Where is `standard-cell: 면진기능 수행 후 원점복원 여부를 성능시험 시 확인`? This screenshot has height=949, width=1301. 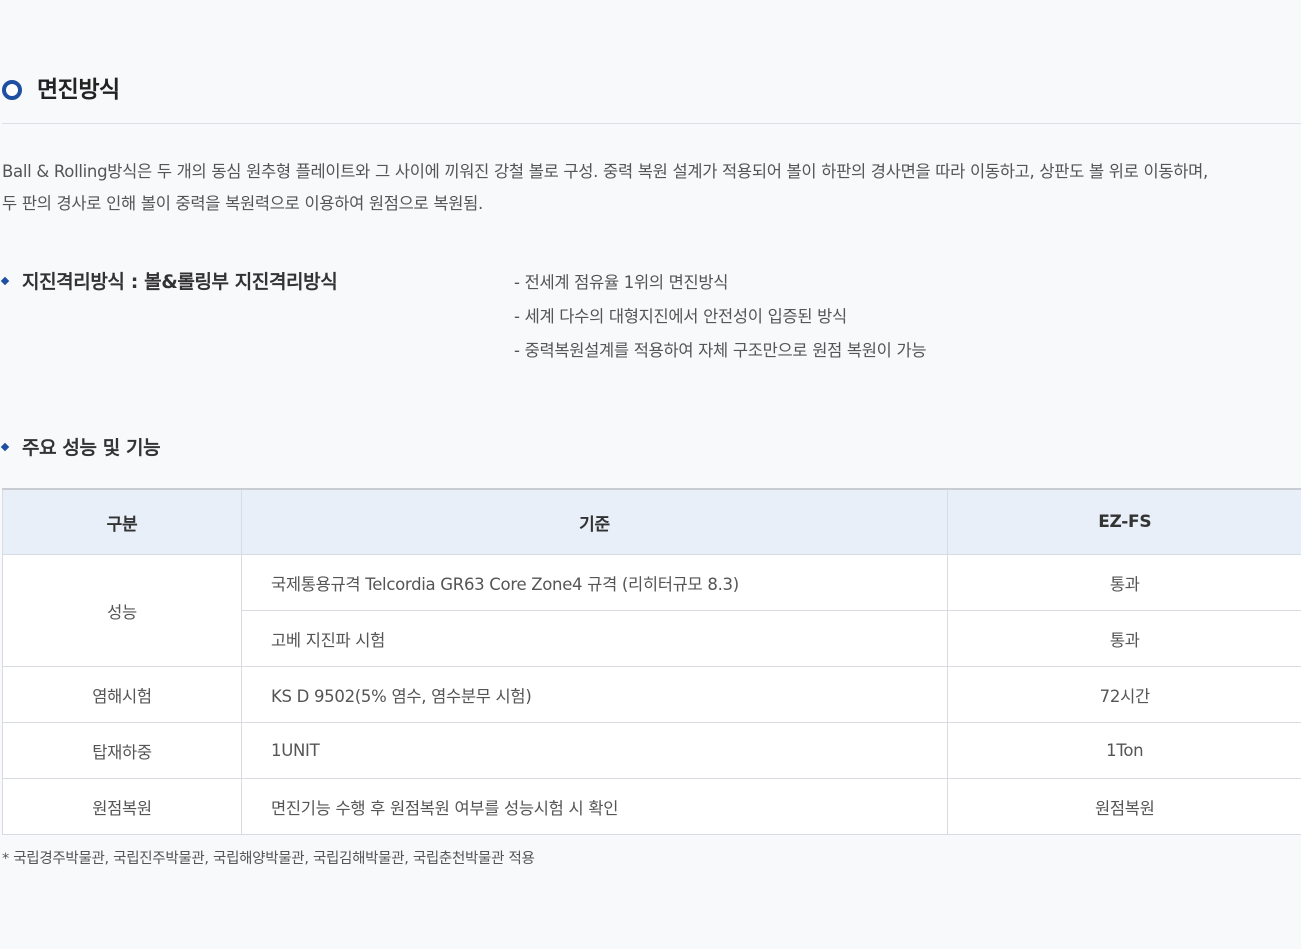
standard-cell: 면진기능 수행 후 원점복원 여부를 성능시험 시 확인 is located at coordinates (594, 806).